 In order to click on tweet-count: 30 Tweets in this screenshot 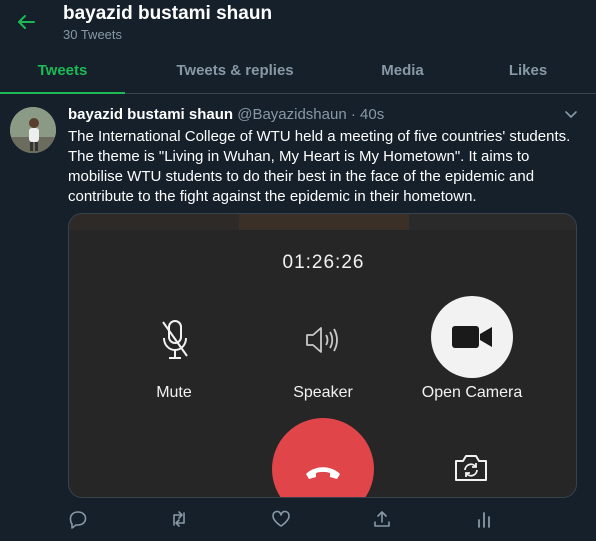, I will do `click(93, 34)`.